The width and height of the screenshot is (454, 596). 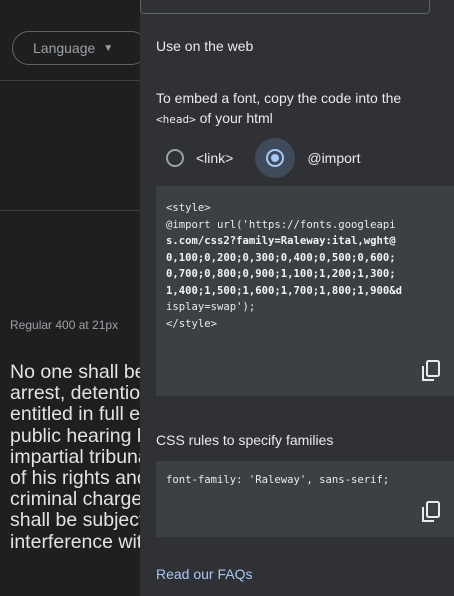 What do you see at coordinates (80, 393) in the screenshot?
I see `sample-line: arrest, detention or exile. Everyone is` at bounding box center [80, 393].